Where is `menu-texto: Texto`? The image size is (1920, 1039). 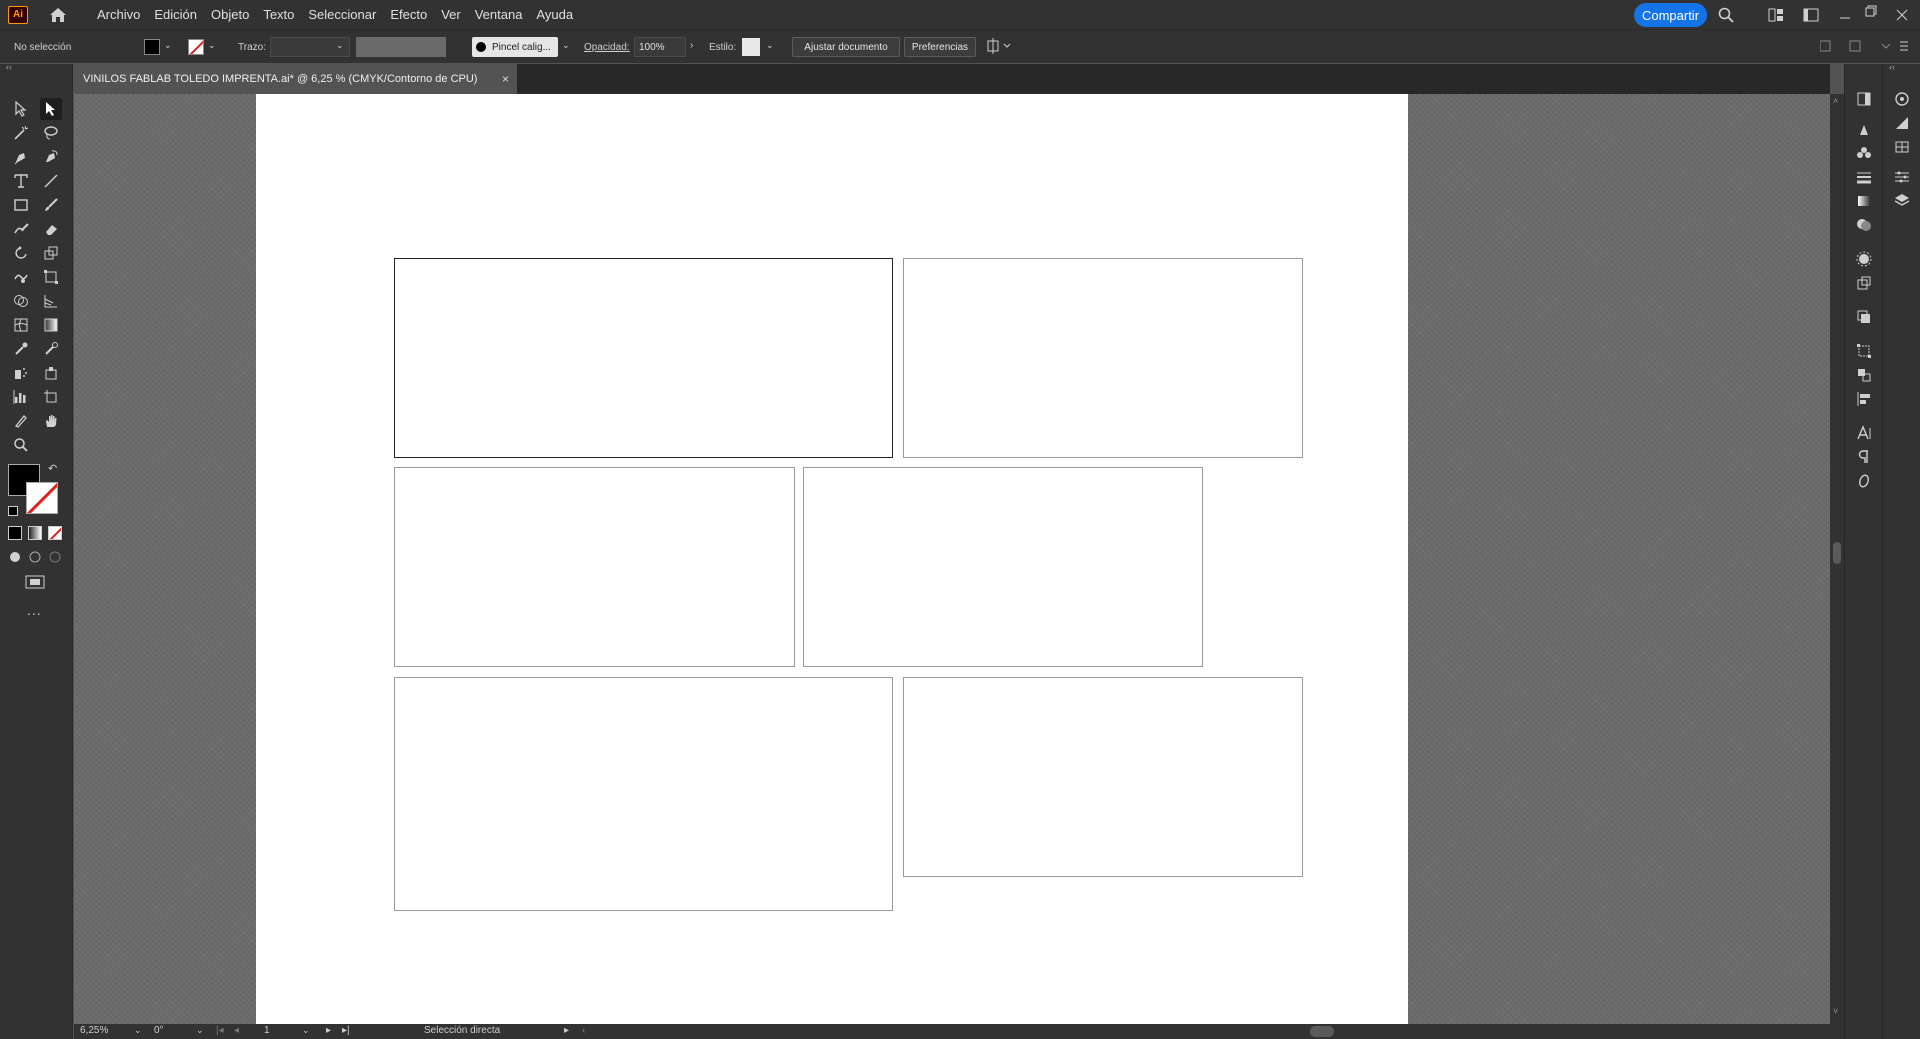
menu-texto: Texto is located at coordinates (278, 14).